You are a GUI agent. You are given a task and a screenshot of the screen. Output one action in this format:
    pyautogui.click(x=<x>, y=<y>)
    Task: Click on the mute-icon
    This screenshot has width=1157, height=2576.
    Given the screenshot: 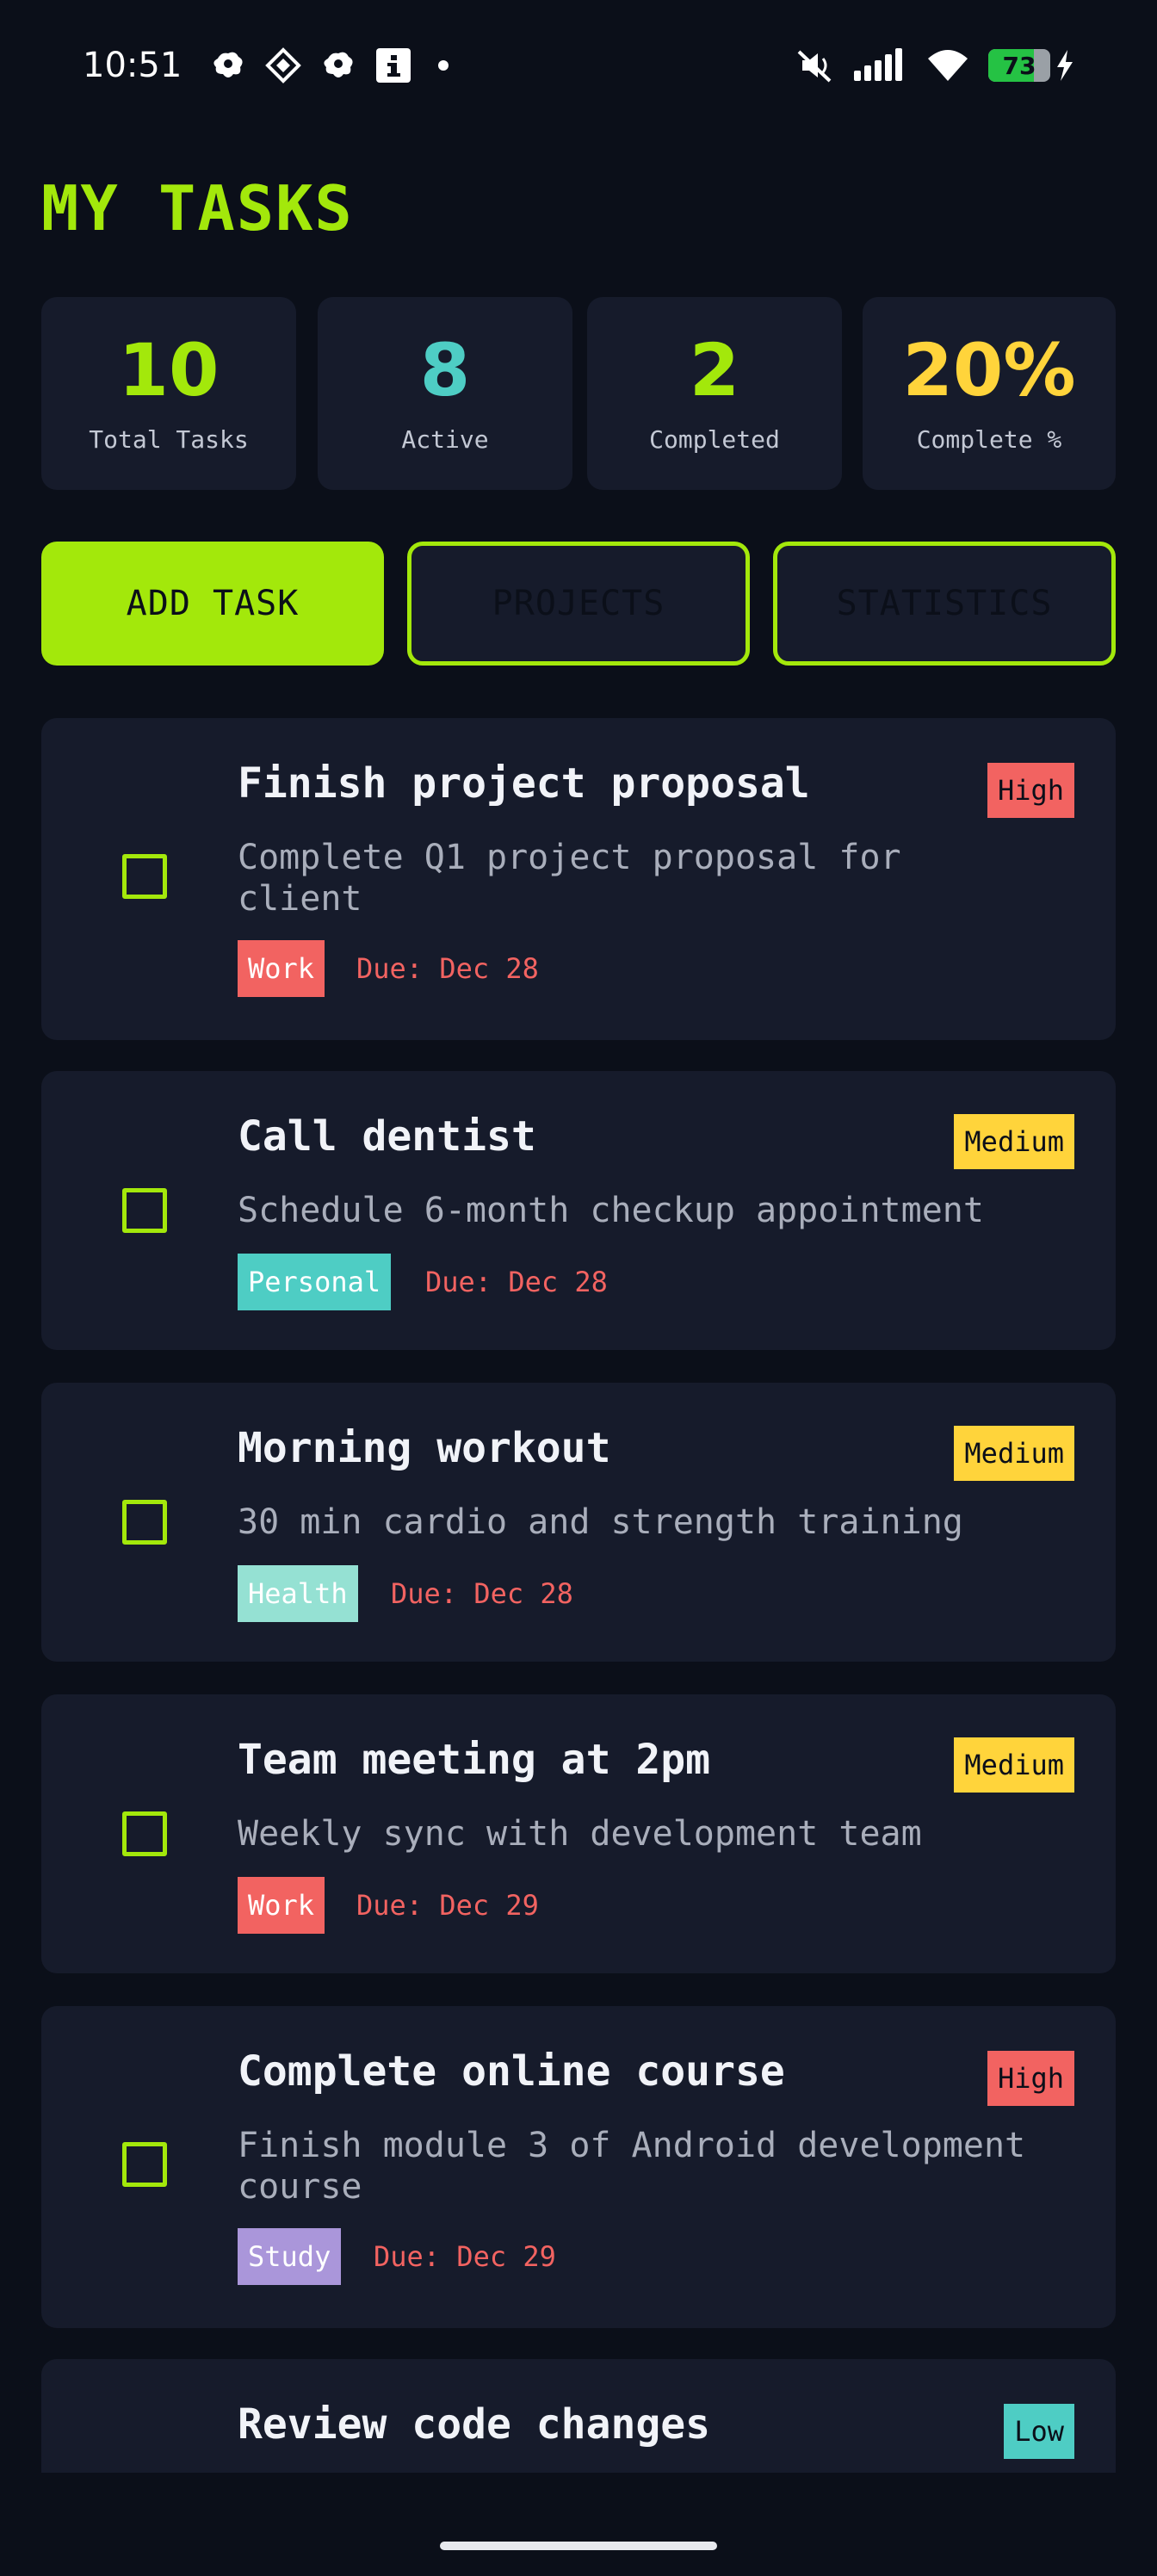 What is the action you would take?
    pyautogui.click(x=814, y=65)
    